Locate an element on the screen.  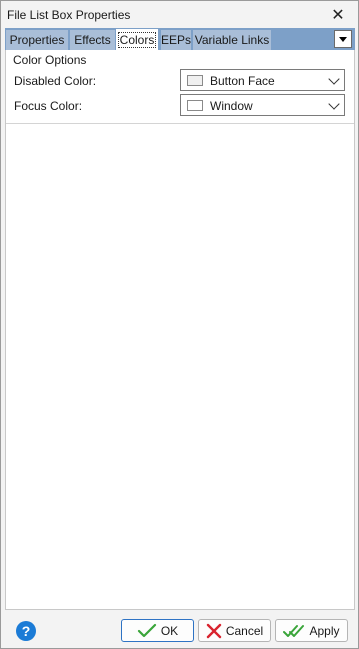
dialog-footer: ? OK Cancel Apply is located at coordinates (179, 629).